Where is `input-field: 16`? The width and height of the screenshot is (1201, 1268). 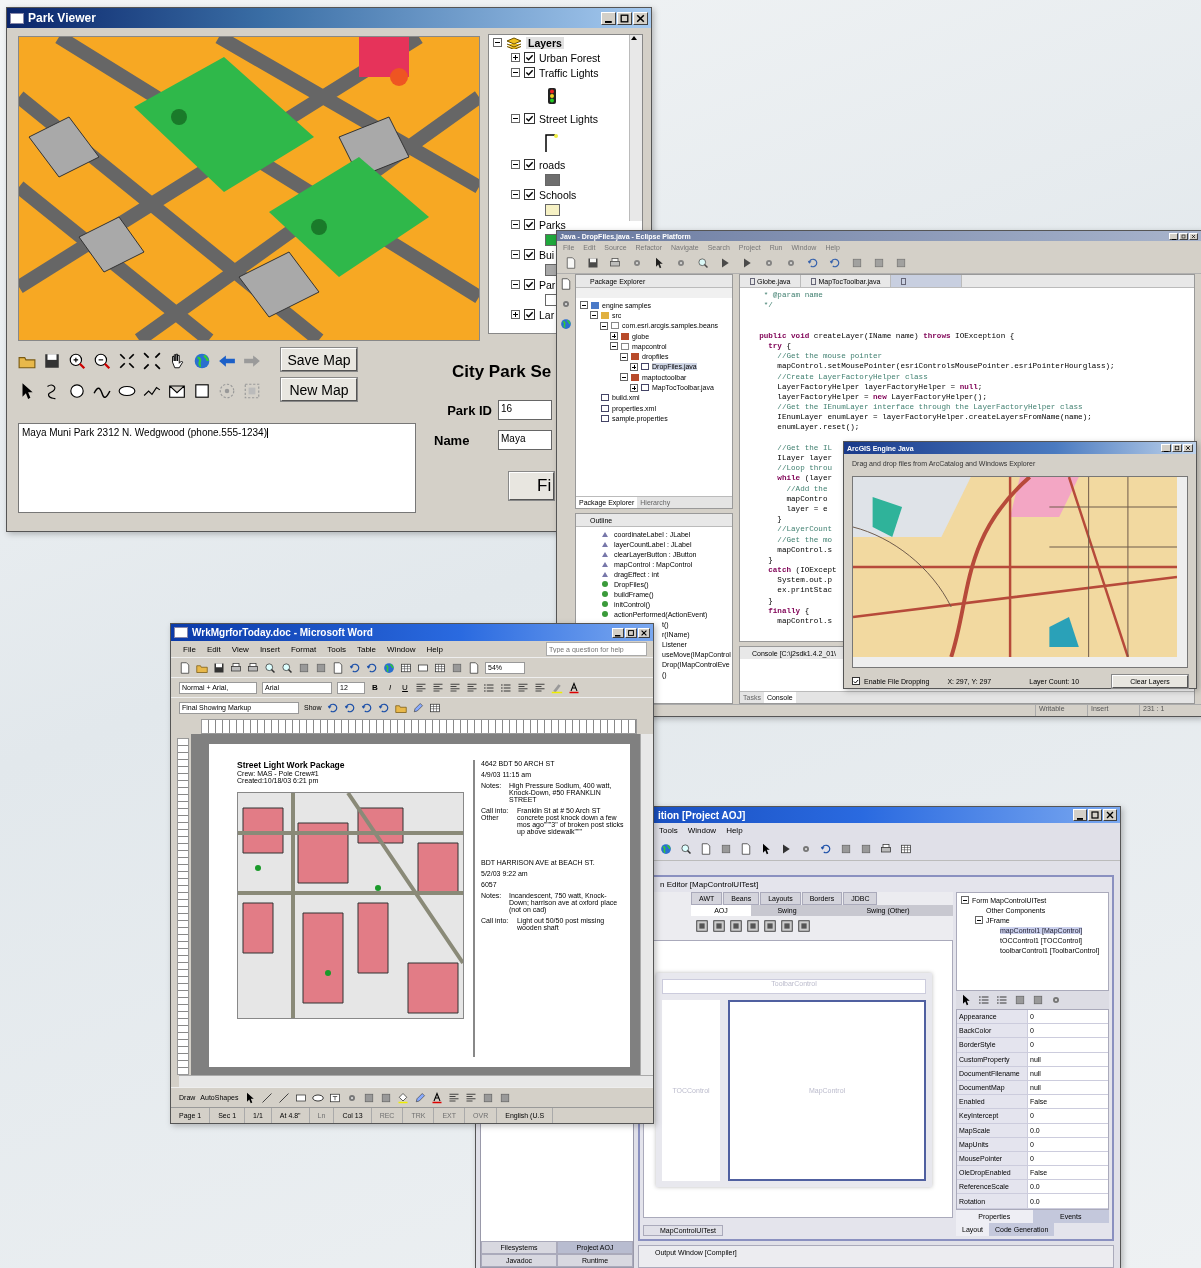 input-field: 16 is located at coordinates (525, 410).